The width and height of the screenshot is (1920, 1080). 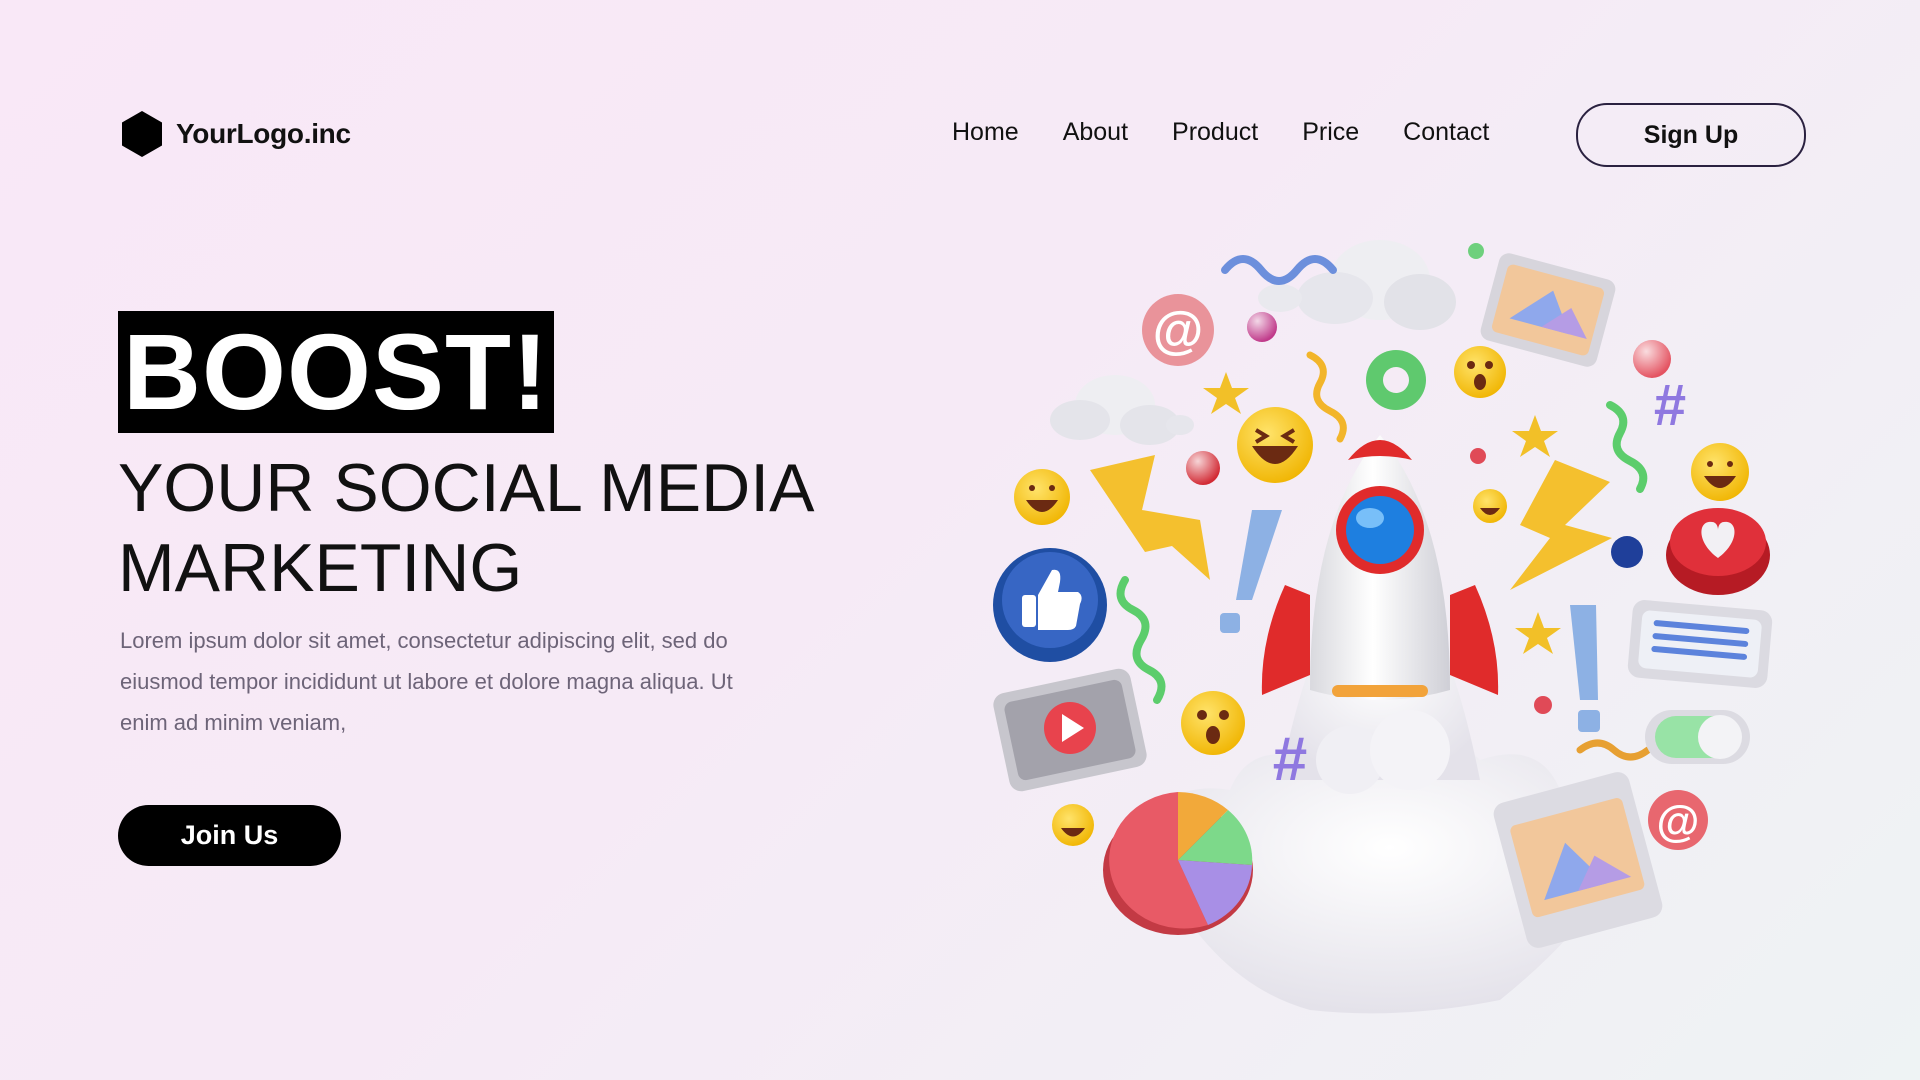 What do you see at coordinates (1480, 372) in the screenshot?
I see `surprised-emoji-icon` at bounding box center [1480, 372].